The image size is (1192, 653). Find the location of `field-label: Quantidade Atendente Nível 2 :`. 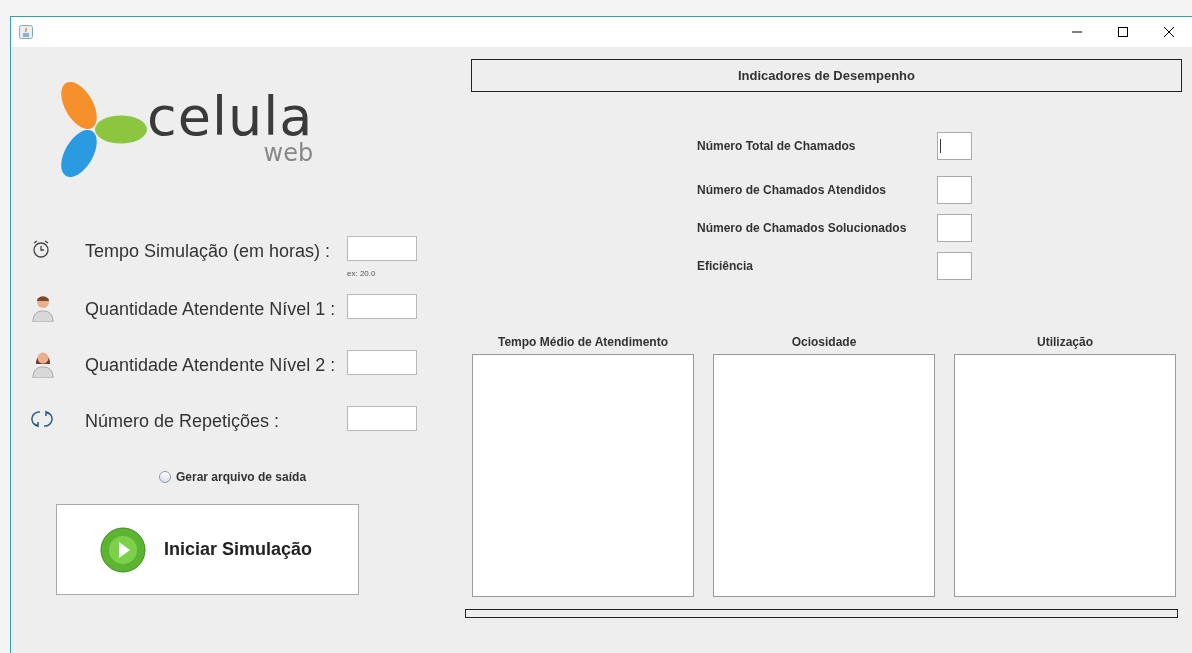

field-label: Quantidade Atendente Nível 2 : is located at coordinates (211, 365).